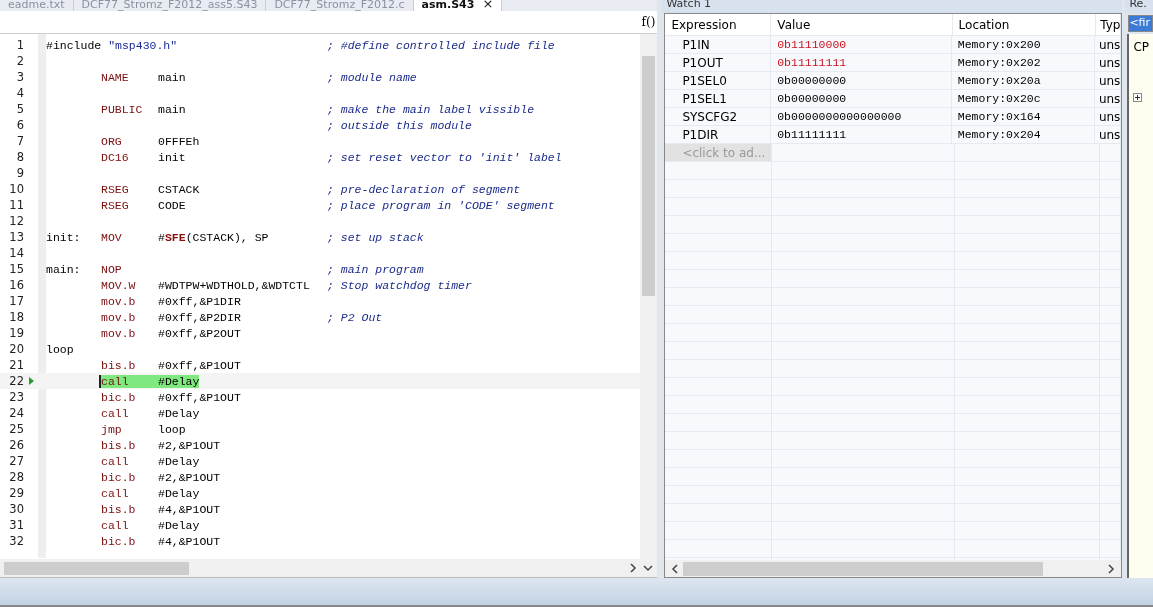 The image size is (1153, 607). I want to click on operand: #0xff,&P2OUT, so click(199, 333).